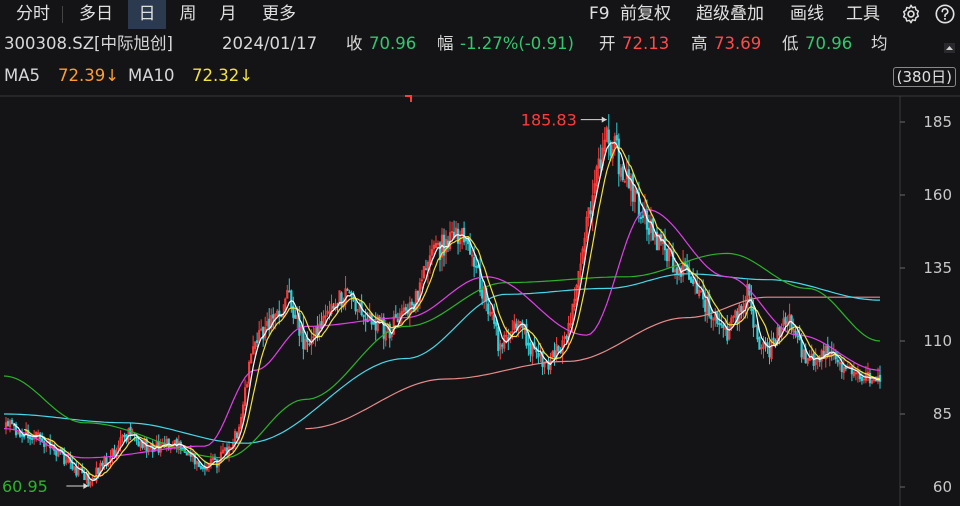  What do you see at coordinates (223, 75) in the screenshot?
I see `ma10-value: 72.32↓` at bounding box center [223, 75].